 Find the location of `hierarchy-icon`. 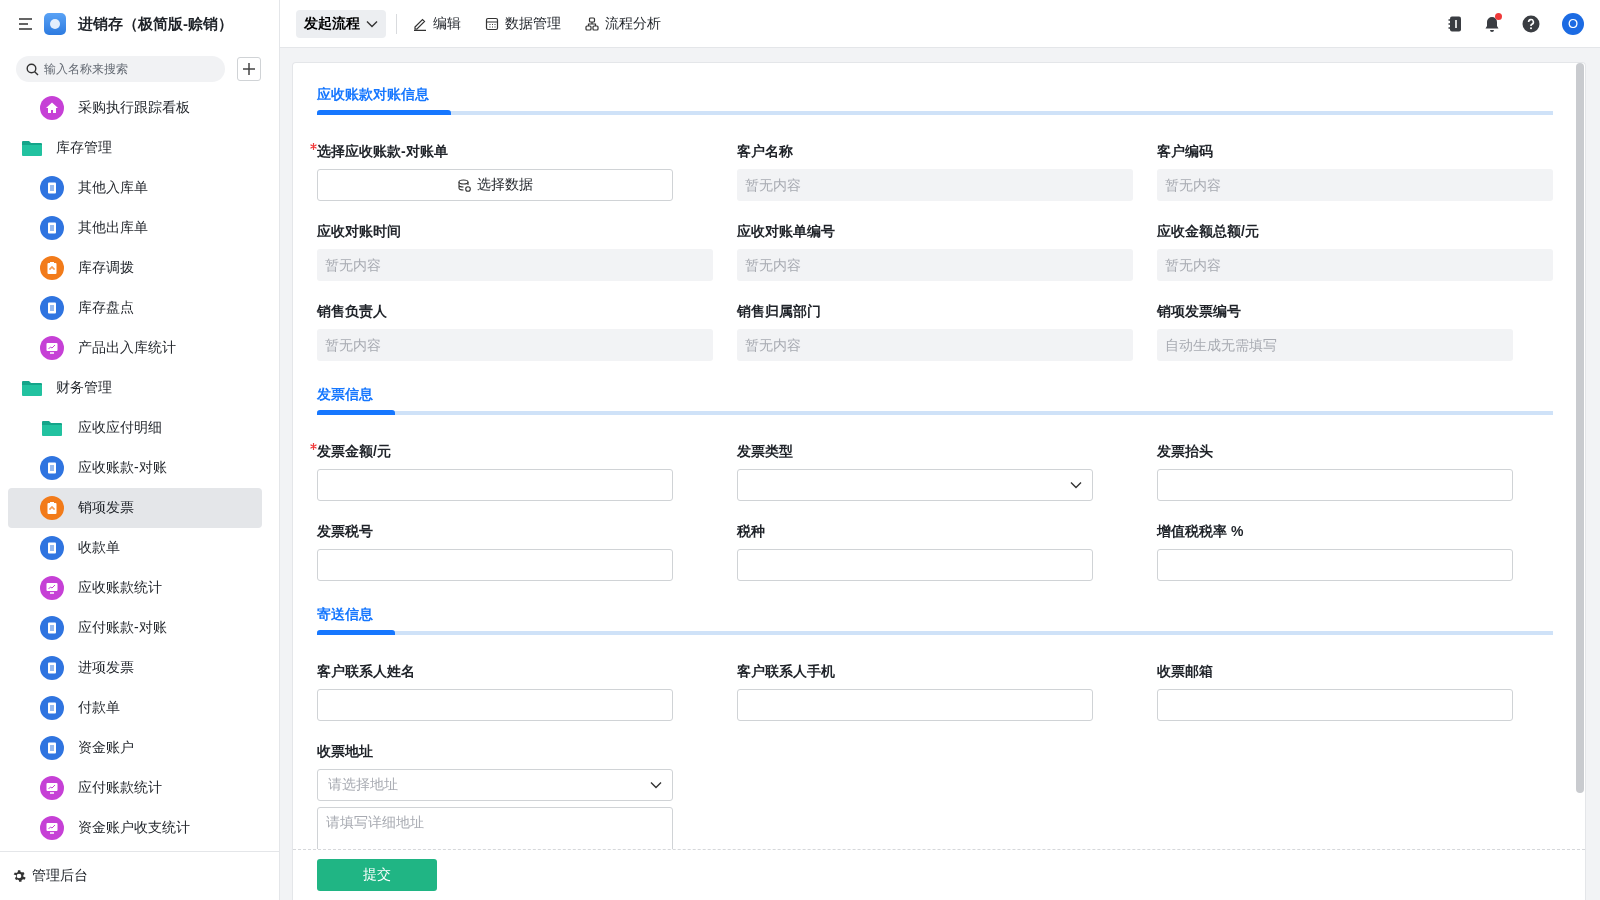

hierarchy-icon is located at coordinates (592, 23).